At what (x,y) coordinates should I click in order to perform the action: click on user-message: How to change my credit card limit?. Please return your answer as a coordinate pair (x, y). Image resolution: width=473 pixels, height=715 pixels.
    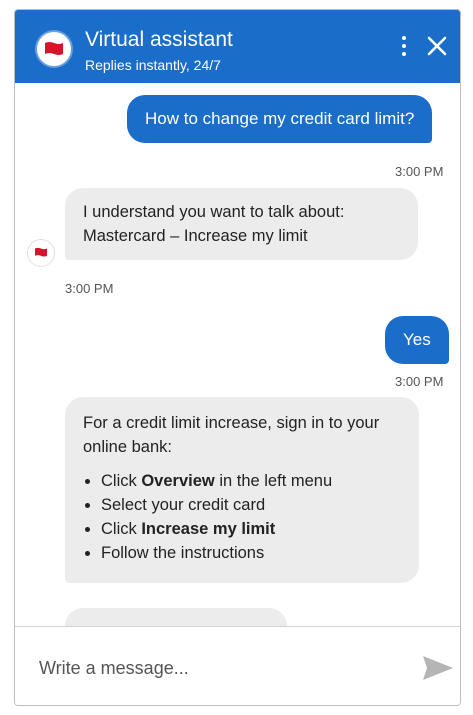
    Looking at the image, I should click on (280, 119).